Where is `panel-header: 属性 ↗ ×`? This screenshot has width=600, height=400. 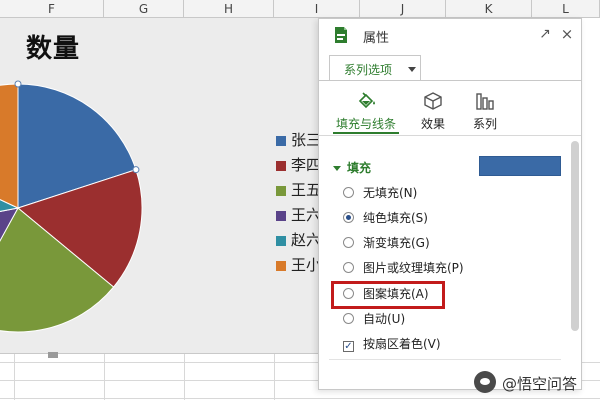
panel-header: 属性 ↗ × is located at coordinates (450, 35).